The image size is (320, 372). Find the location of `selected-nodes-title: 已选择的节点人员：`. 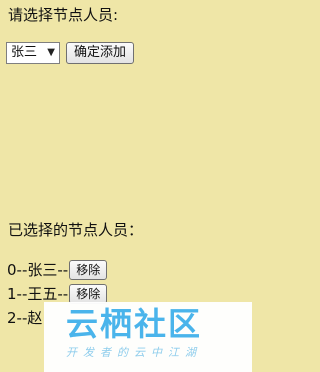

selected-nodes-title: 已选择的节点人员： is located at coordinates (76, 230).